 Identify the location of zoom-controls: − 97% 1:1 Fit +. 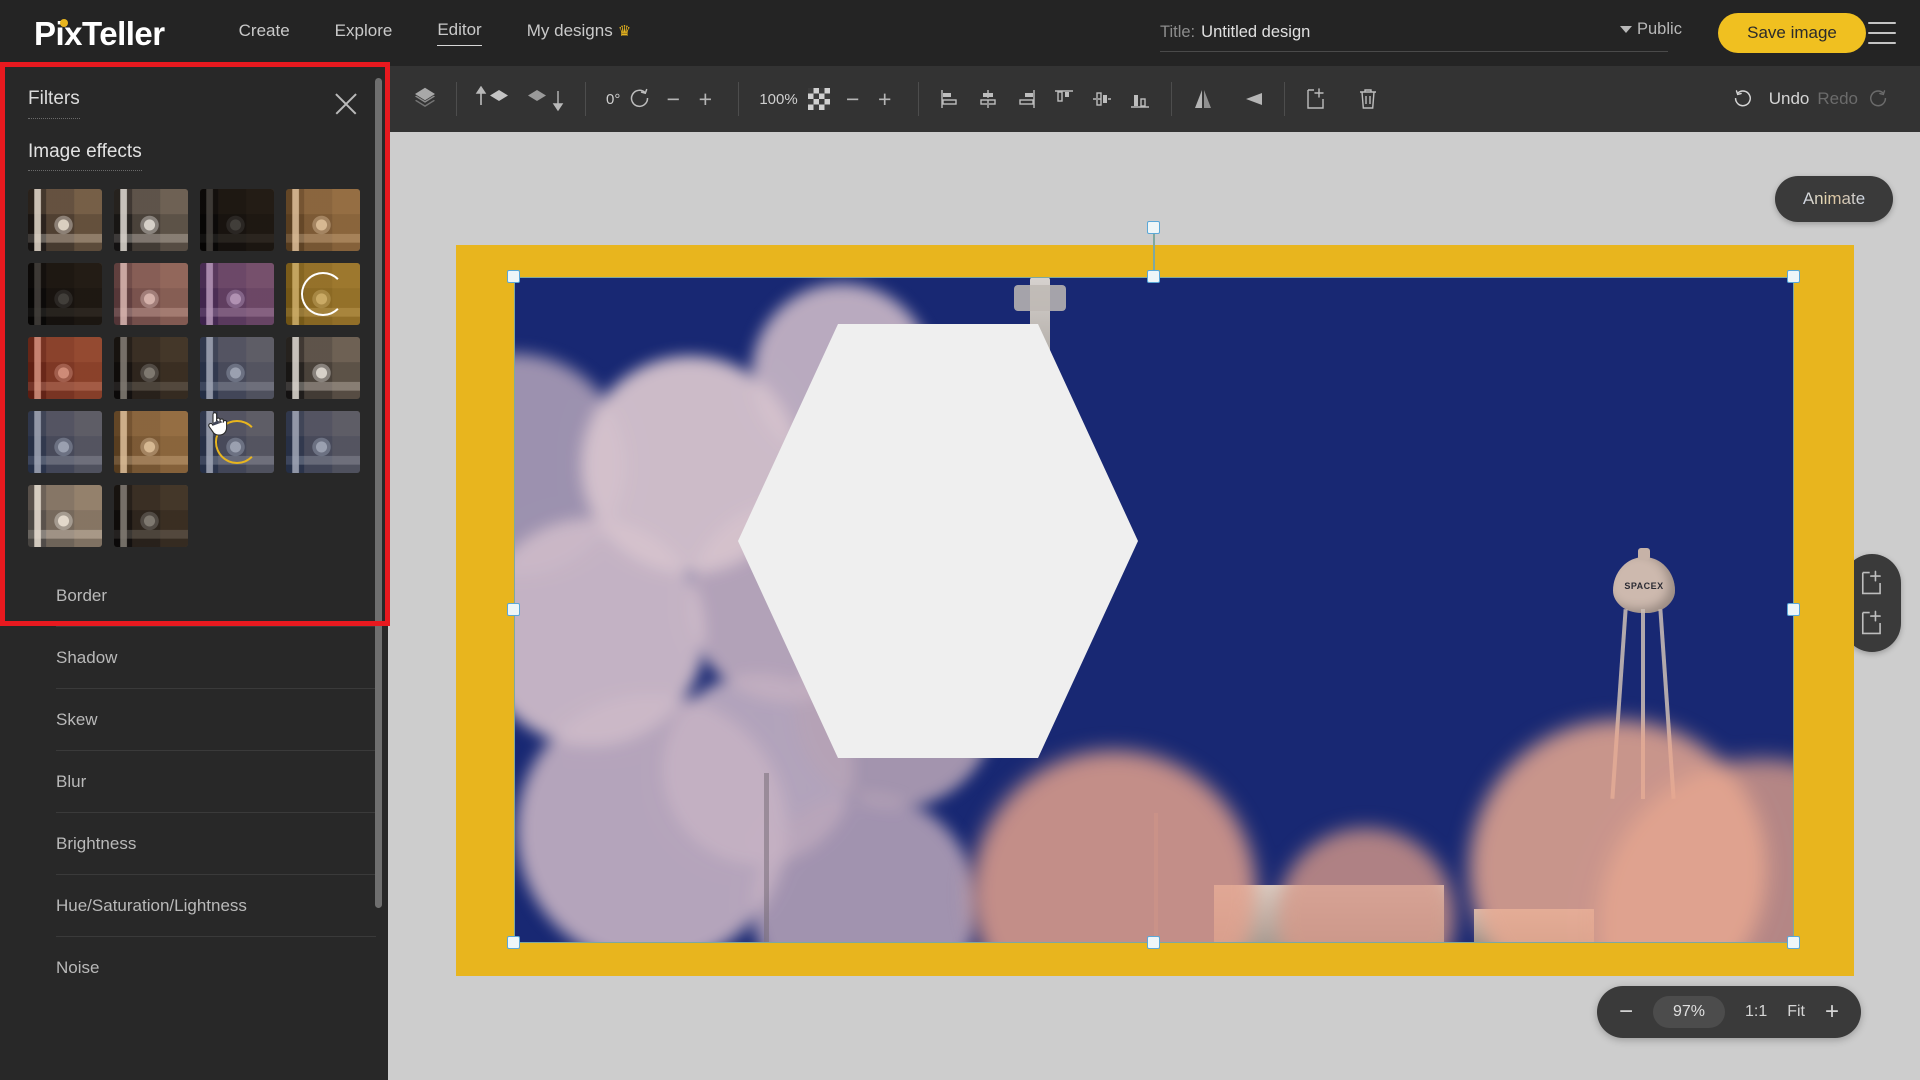
(1729, 1012).